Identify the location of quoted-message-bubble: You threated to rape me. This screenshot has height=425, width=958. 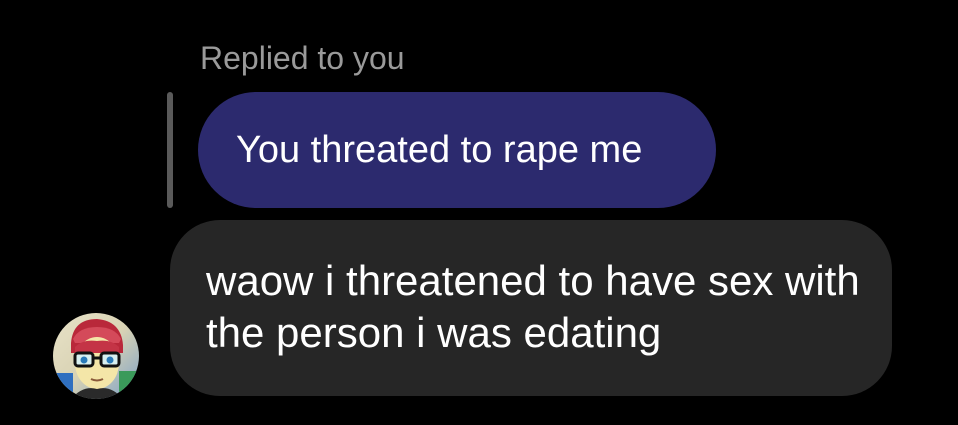
(457, 150).